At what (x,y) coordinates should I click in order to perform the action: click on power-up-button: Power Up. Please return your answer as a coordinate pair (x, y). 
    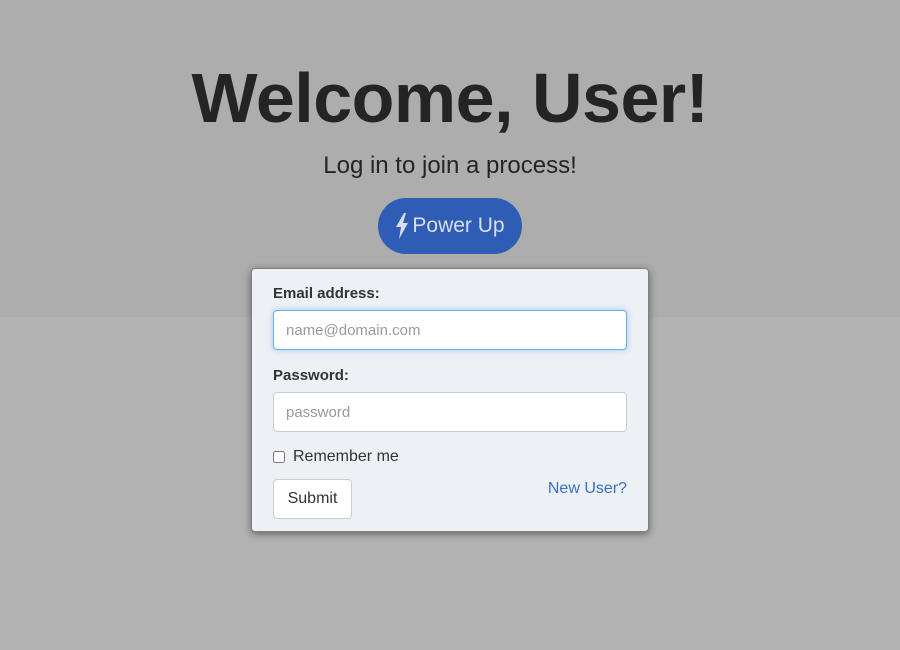
    Looking at the image, I should click on (450, 226).